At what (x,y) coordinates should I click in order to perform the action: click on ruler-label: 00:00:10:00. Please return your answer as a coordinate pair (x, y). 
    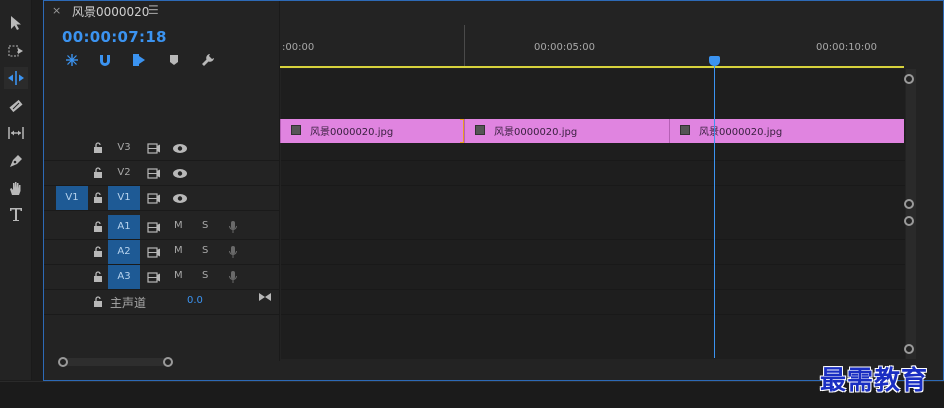
    Looking at the image, I should click on (847, 47).